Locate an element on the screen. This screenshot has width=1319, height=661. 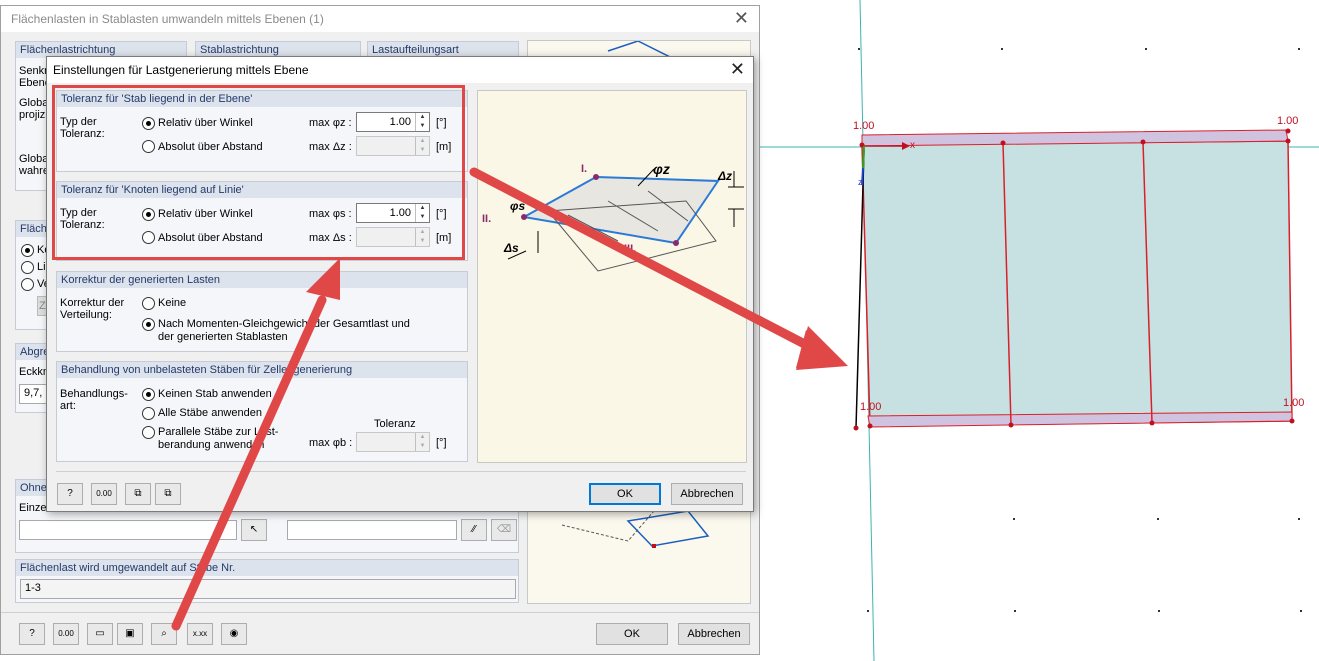
converted-members-value: 1-3 is located at coordinates (268, 589).